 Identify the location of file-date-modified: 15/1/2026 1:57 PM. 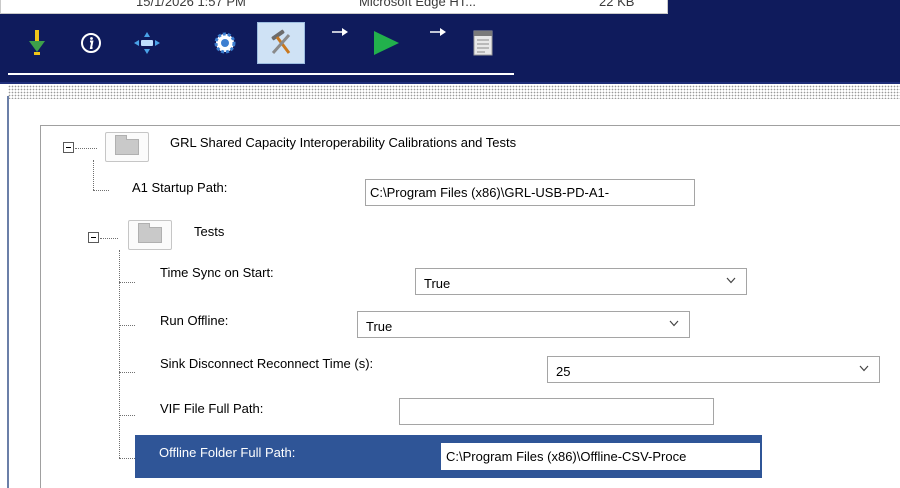
(191, 4).